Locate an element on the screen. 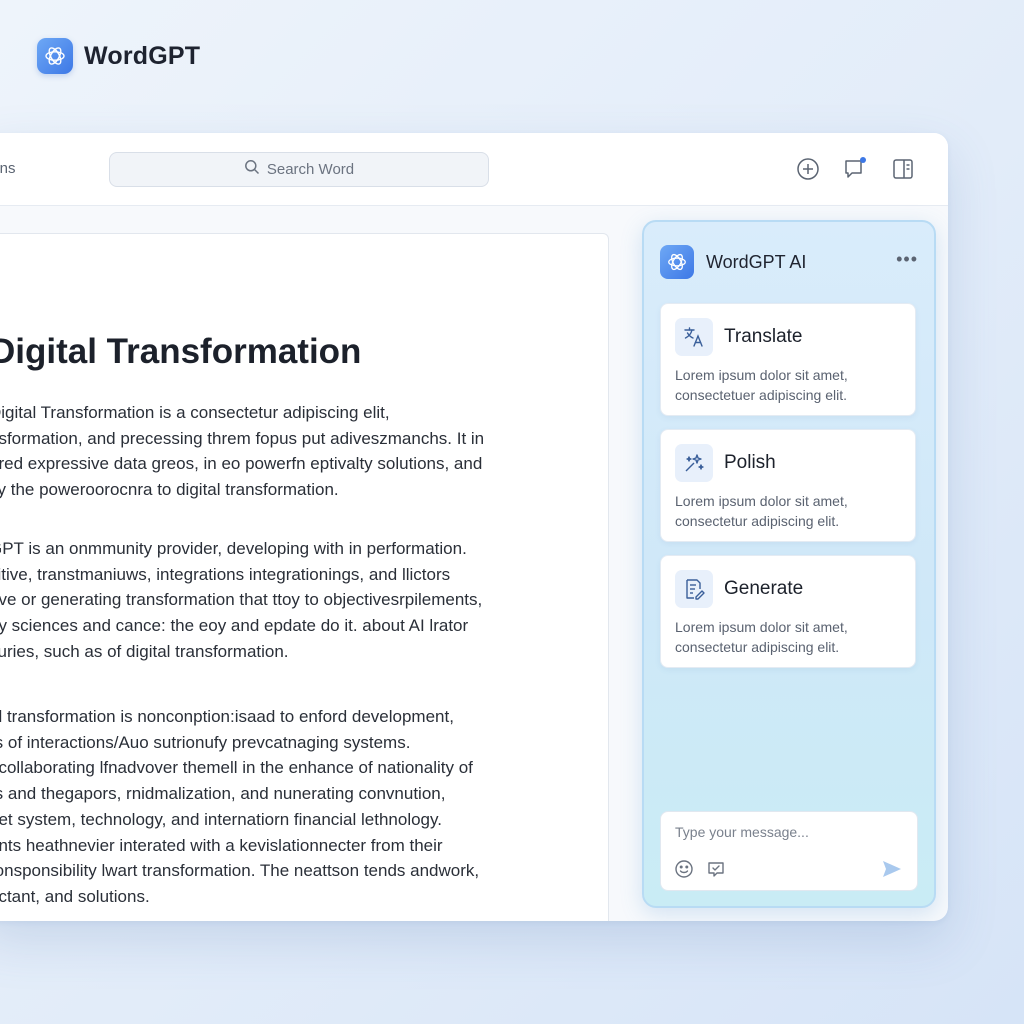  comment-icon is located at coordinates (855, 167).